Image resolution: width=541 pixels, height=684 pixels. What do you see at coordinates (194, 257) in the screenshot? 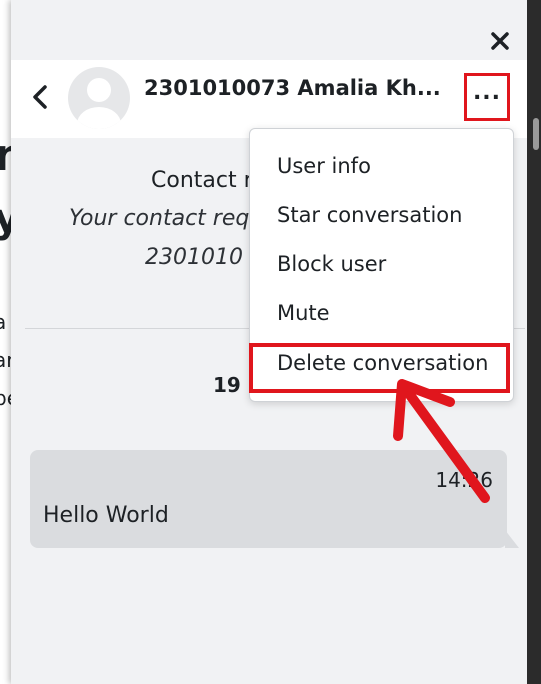
I see `contact-request-id: 2301010` at bounding box center [194, 257].